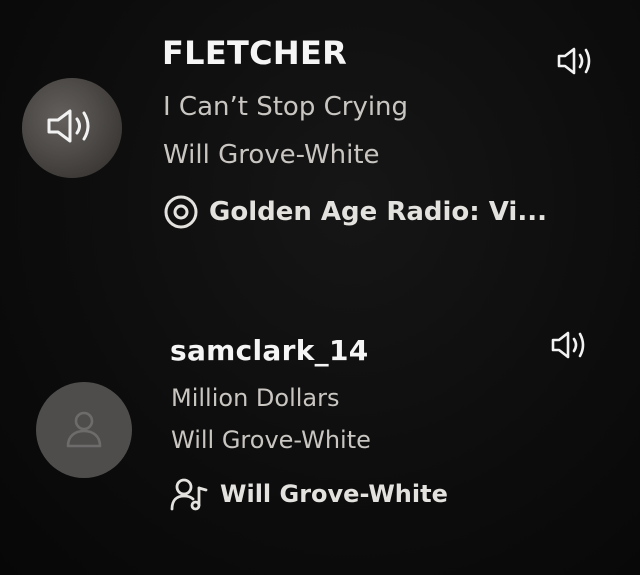 Image resolution: width=640 pixels, height=575 pixels. I want to click on track-title: I Can’t Stop Crying, so click(285, 107).